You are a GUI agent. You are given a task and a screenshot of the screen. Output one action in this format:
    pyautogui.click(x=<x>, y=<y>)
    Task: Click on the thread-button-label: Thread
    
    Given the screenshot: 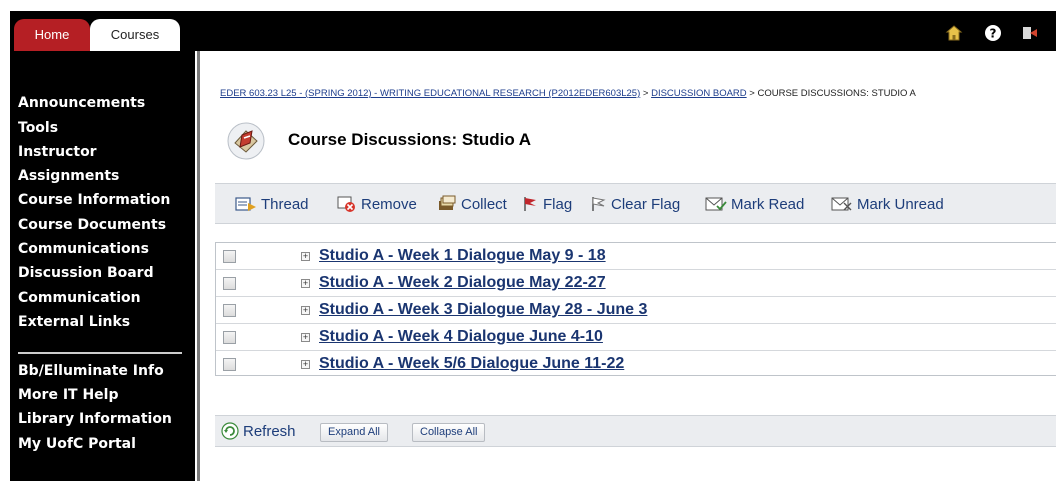 What is the action you would take?
    pyautogui.click(x=285, y=204)
    